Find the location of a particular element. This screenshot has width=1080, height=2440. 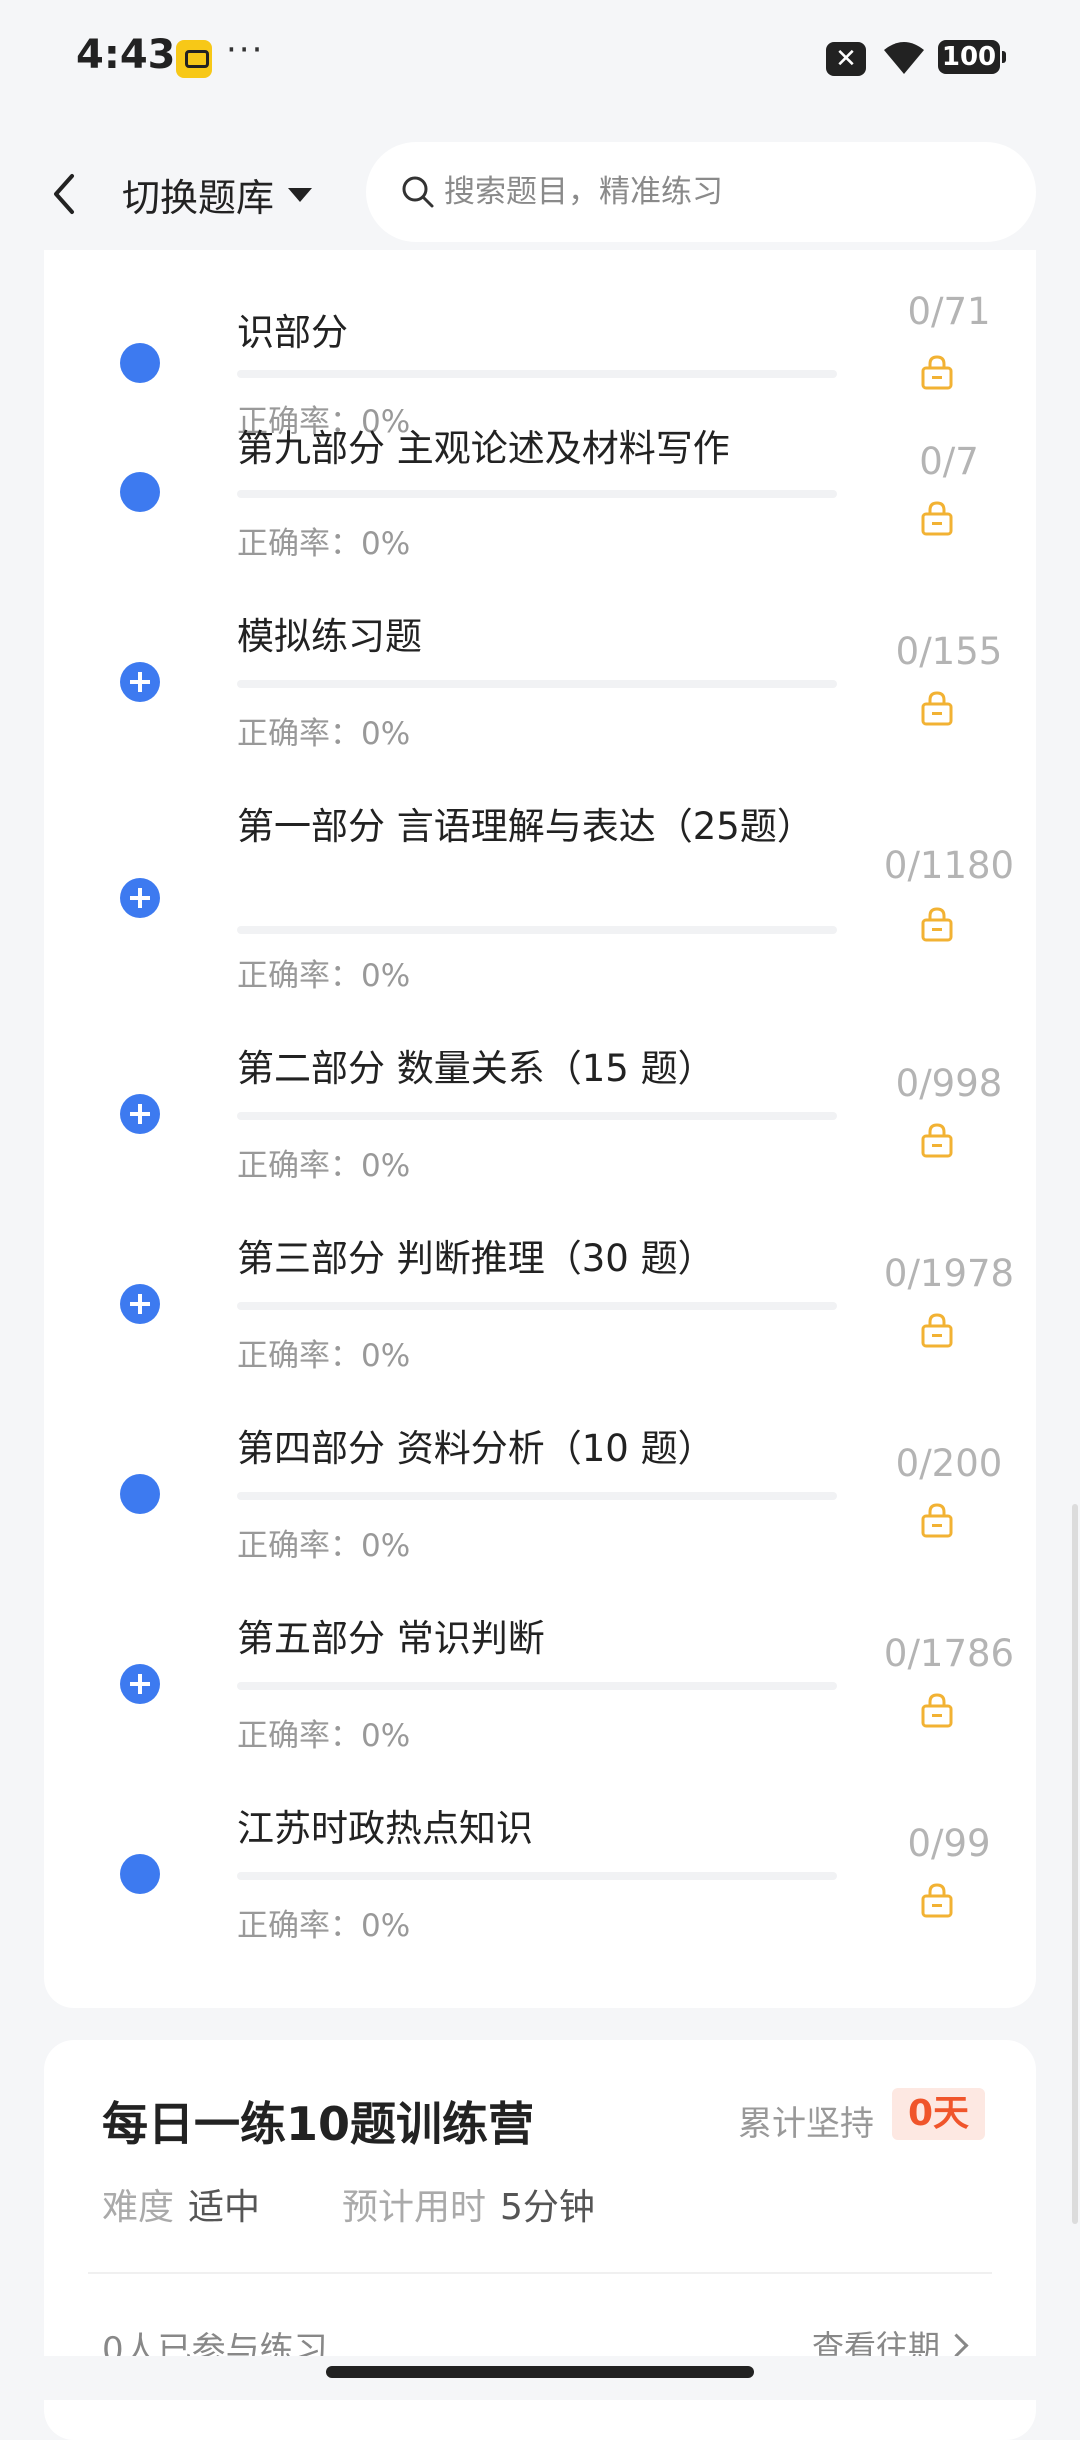

persist-days-badge: 0天 is located at coordinates (939, 2114).